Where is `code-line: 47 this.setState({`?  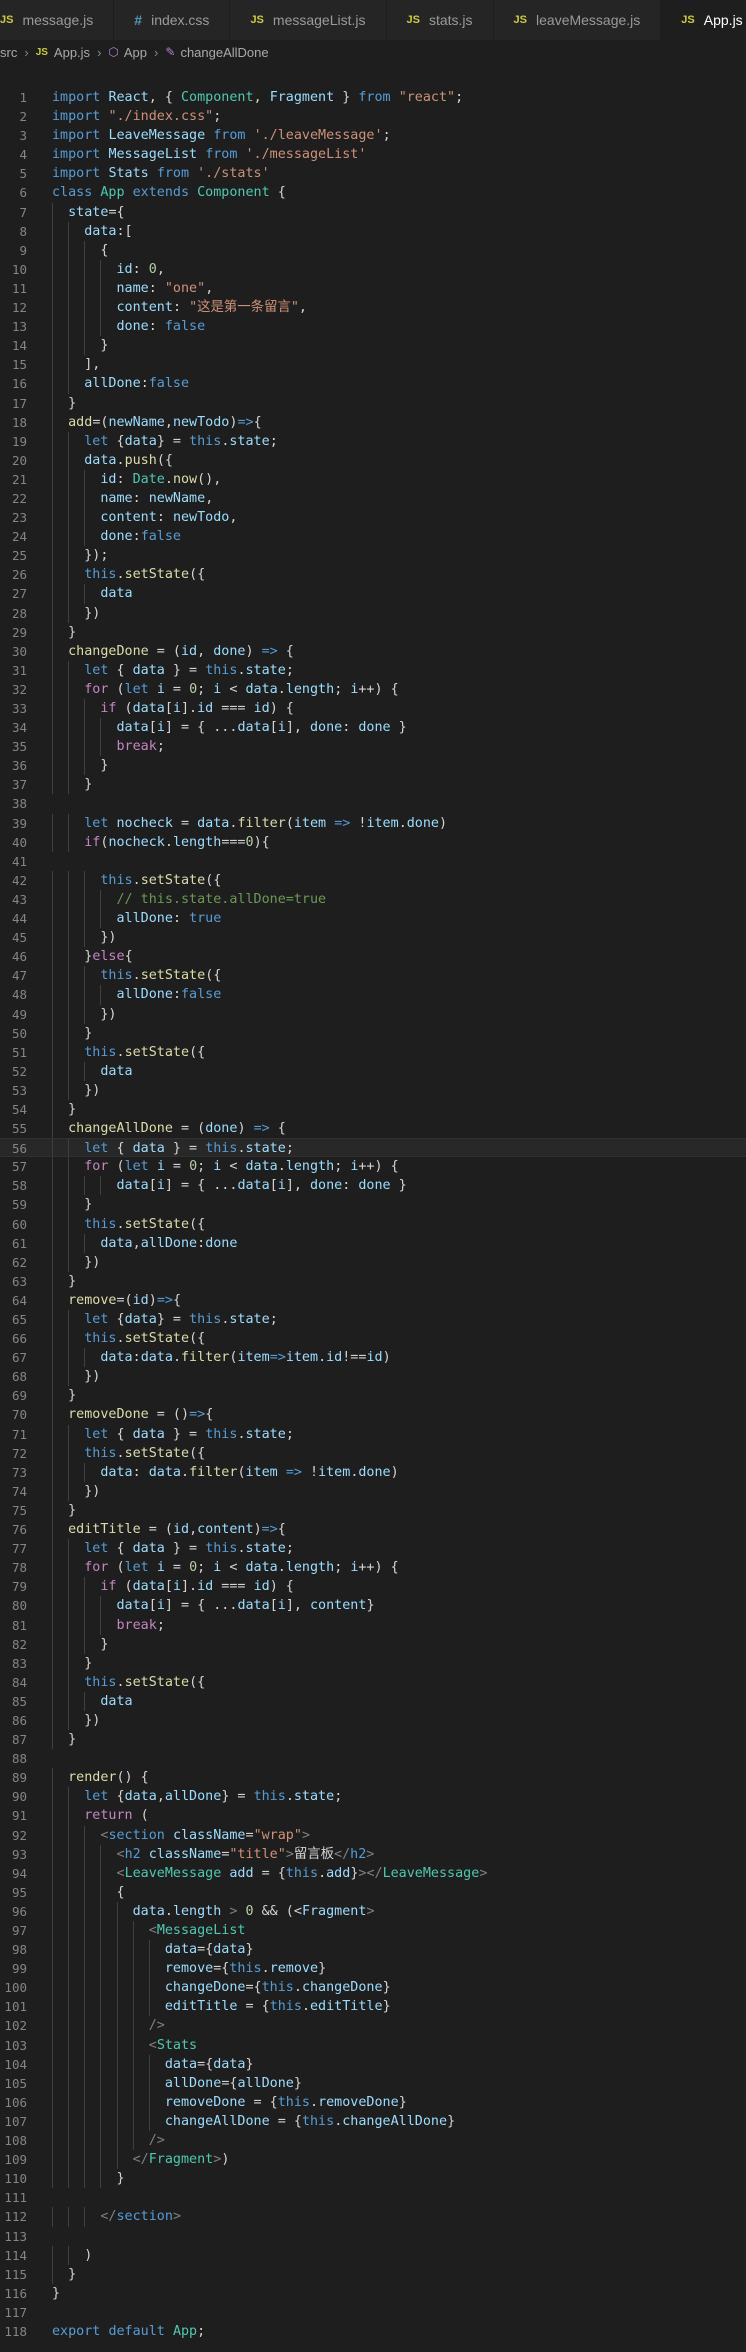 code-line: 47 this.setState({ is located at coordinates (373, 976).